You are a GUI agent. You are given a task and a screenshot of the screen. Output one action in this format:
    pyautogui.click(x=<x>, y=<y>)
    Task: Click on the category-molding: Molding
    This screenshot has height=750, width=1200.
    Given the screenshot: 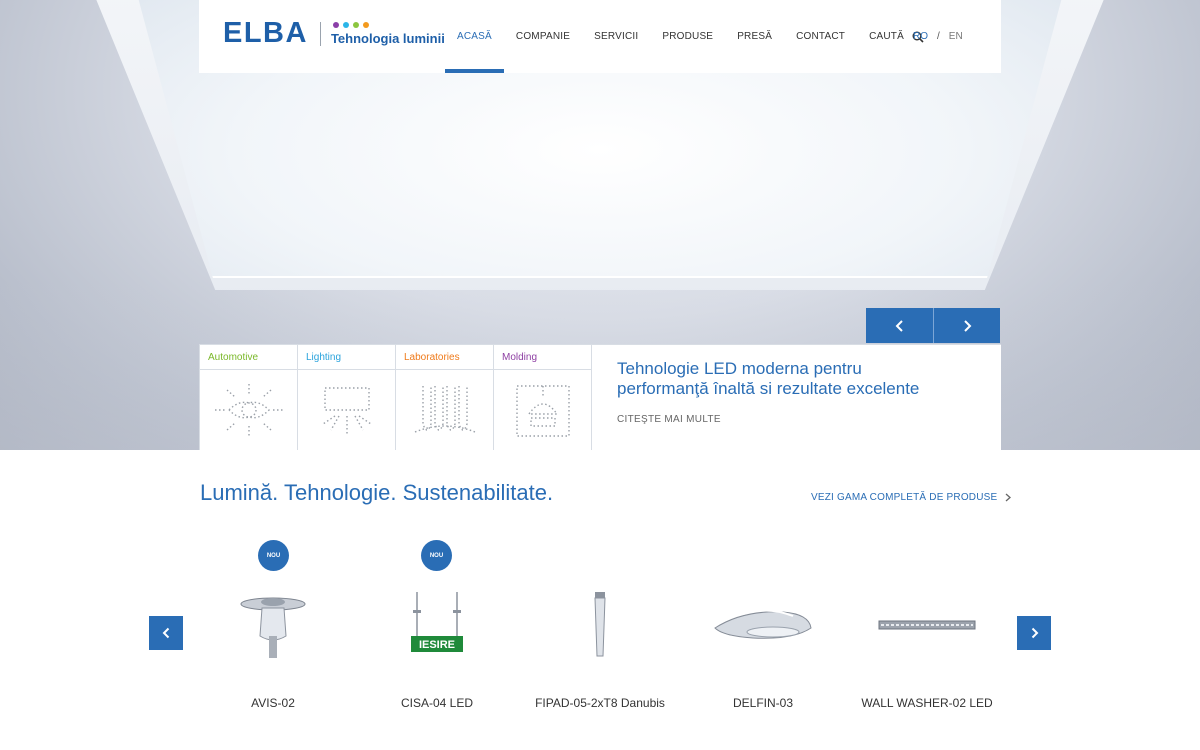 What is the action you would take?
    pyautogui.click(x=542, y=397)
    